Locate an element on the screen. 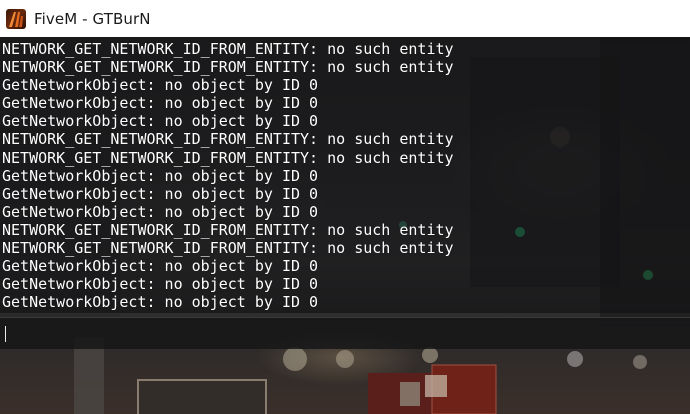 The width and height of the screenshot is (690, 414). console-input is located at coordinates (345, 334).